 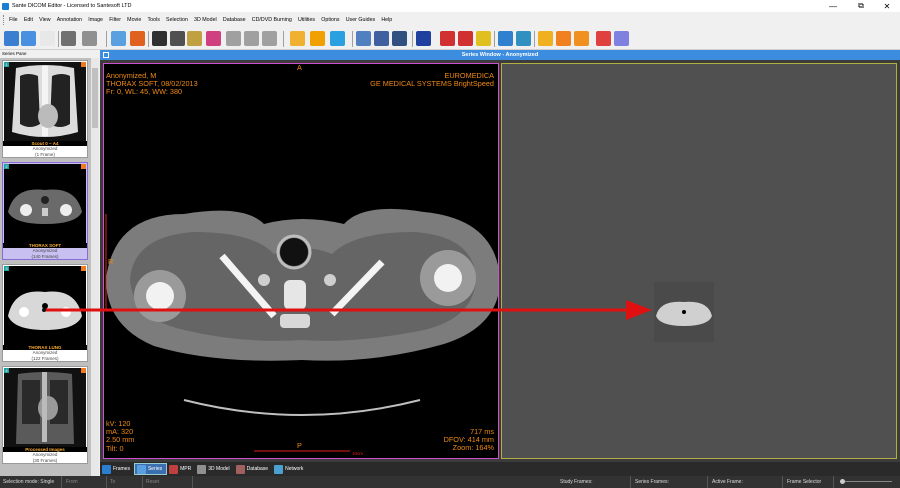 I want to click on frames-icon, so click(x=106, y=469).